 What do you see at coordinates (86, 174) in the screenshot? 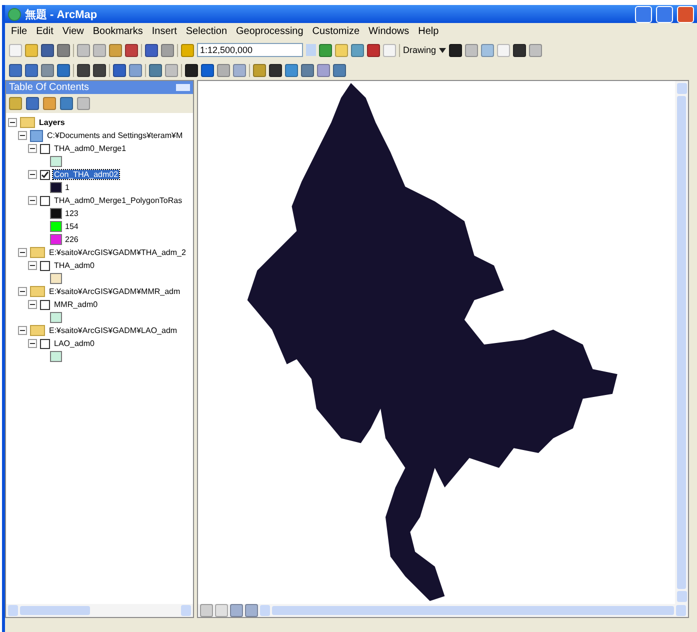
I see `layer-name: Con_THA_adm02` at bounding box center [86, 174].